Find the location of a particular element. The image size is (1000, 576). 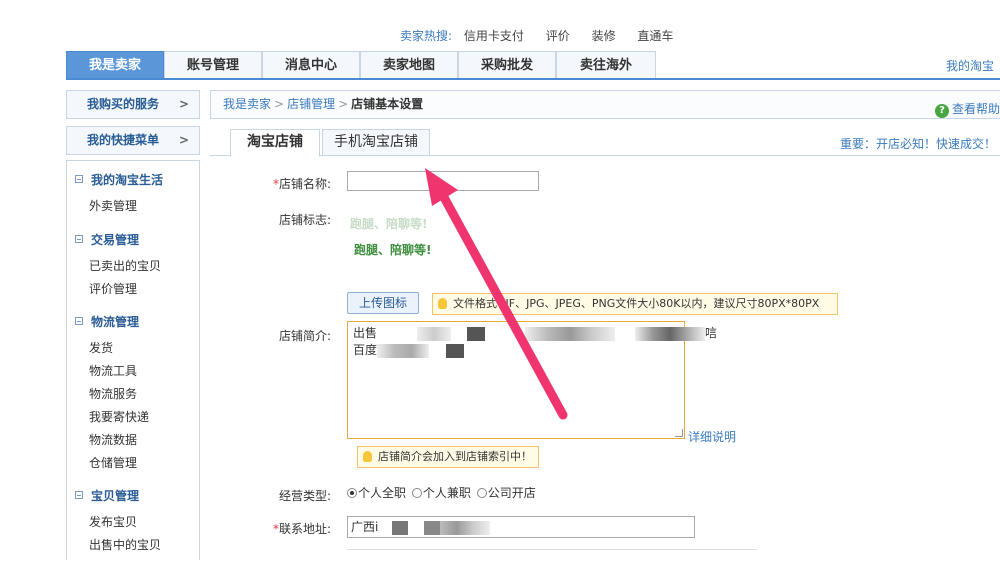

tab-overseas: 卖往海外 is located at coordinates (606, 64).